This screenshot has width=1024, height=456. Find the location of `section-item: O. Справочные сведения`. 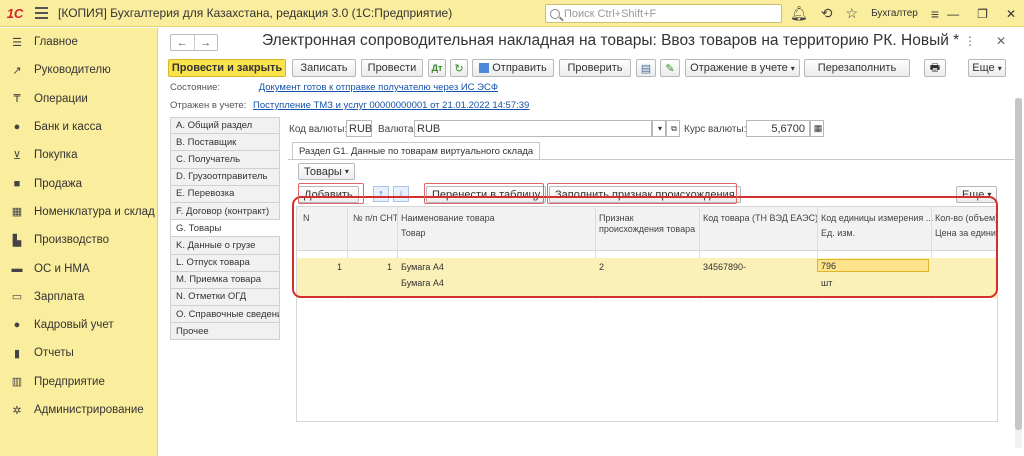

section-item: O. Справочные сведения is located at coordinates (225, 315).